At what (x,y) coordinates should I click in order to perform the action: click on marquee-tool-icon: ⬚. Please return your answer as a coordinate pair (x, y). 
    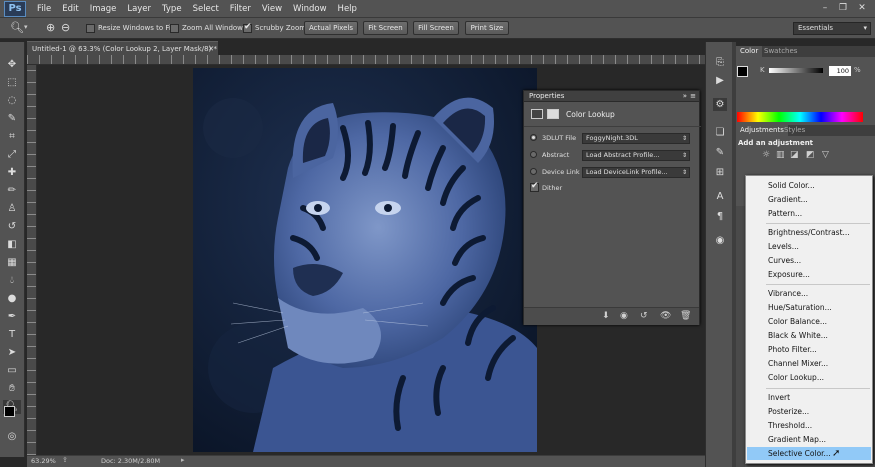
    Looking at the image, I should click on (12, 83).